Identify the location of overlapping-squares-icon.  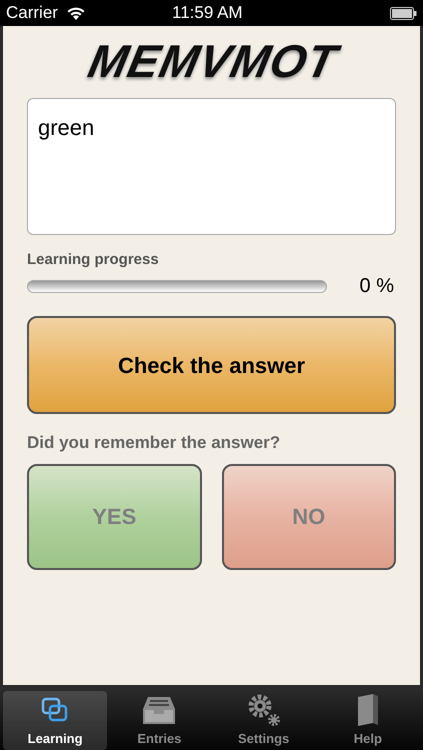
(55, 709).